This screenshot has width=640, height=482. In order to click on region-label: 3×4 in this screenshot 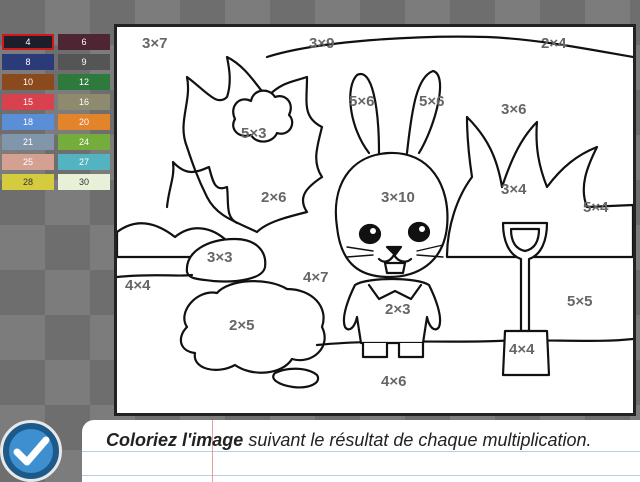, I will do `click(513, 189)`.